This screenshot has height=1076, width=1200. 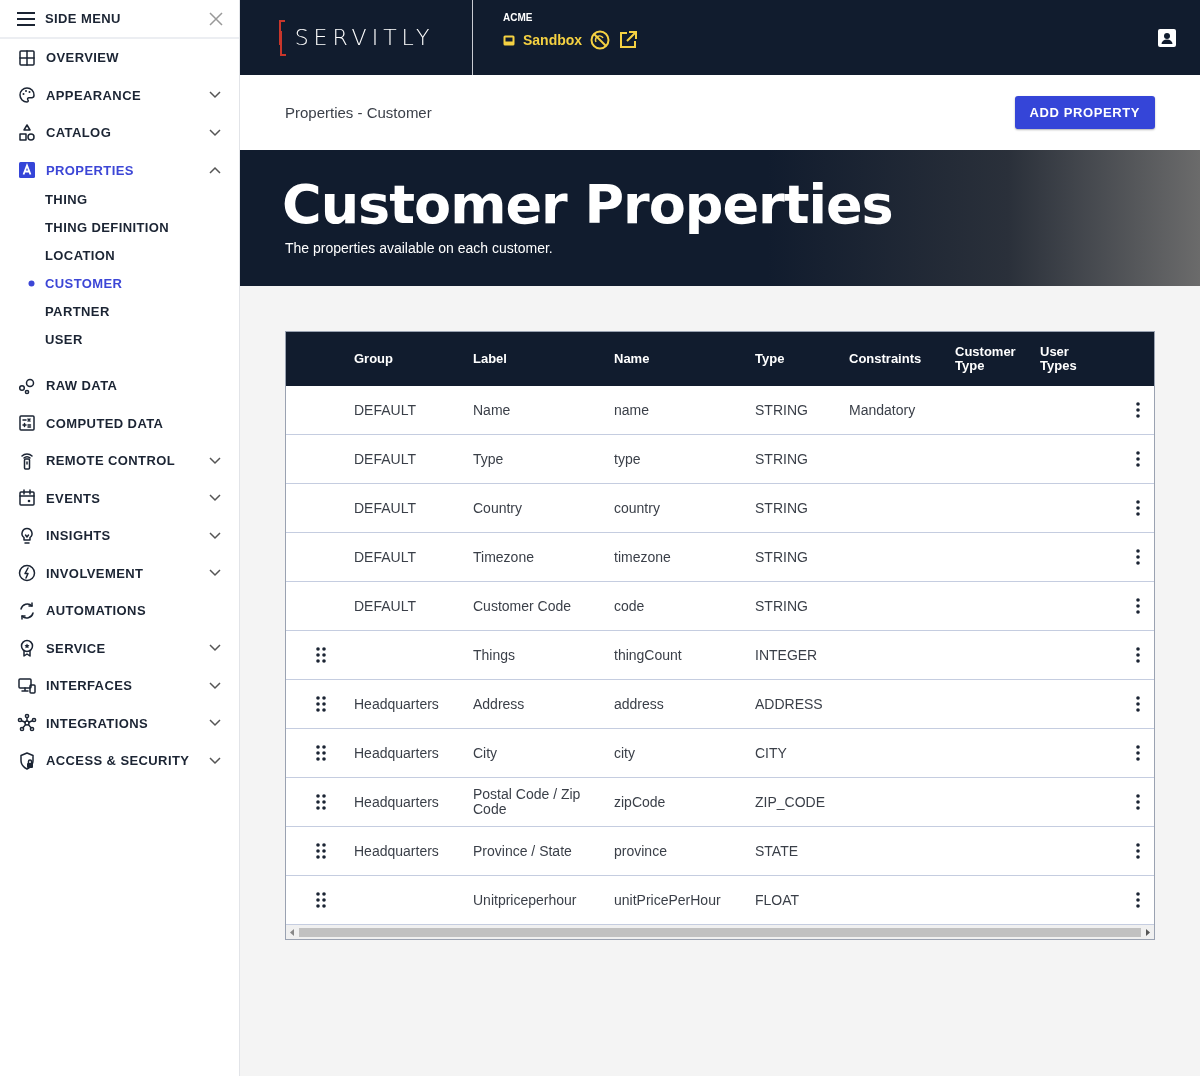 I want to click on table-row: DEFAULT Type type STRING, so click(x=720, y=459).